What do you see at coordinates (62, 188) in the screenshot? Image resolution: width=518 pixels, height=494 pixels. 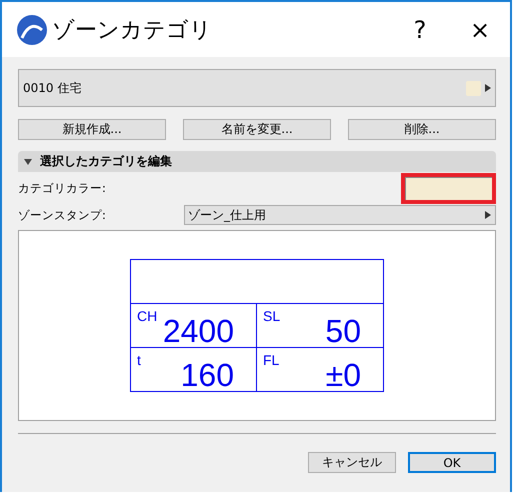 I see `field-label: カテゴリカラー:` at bounding box center [62, 188].